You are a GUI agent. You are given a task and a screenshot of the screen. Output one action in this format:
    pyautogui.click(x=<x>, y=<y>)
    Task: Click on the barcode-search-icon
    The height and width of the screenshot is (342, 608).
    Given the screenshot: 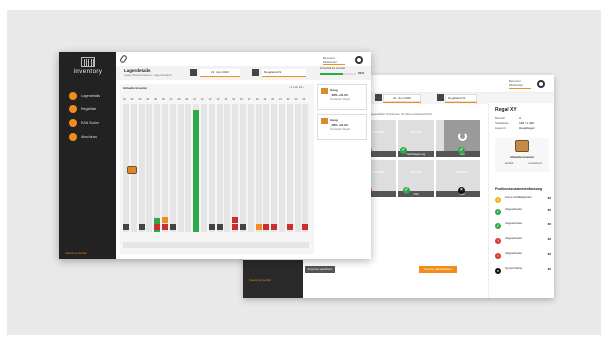 What is the action you would take?
    pyautogui.click(x=73, y=123)
    